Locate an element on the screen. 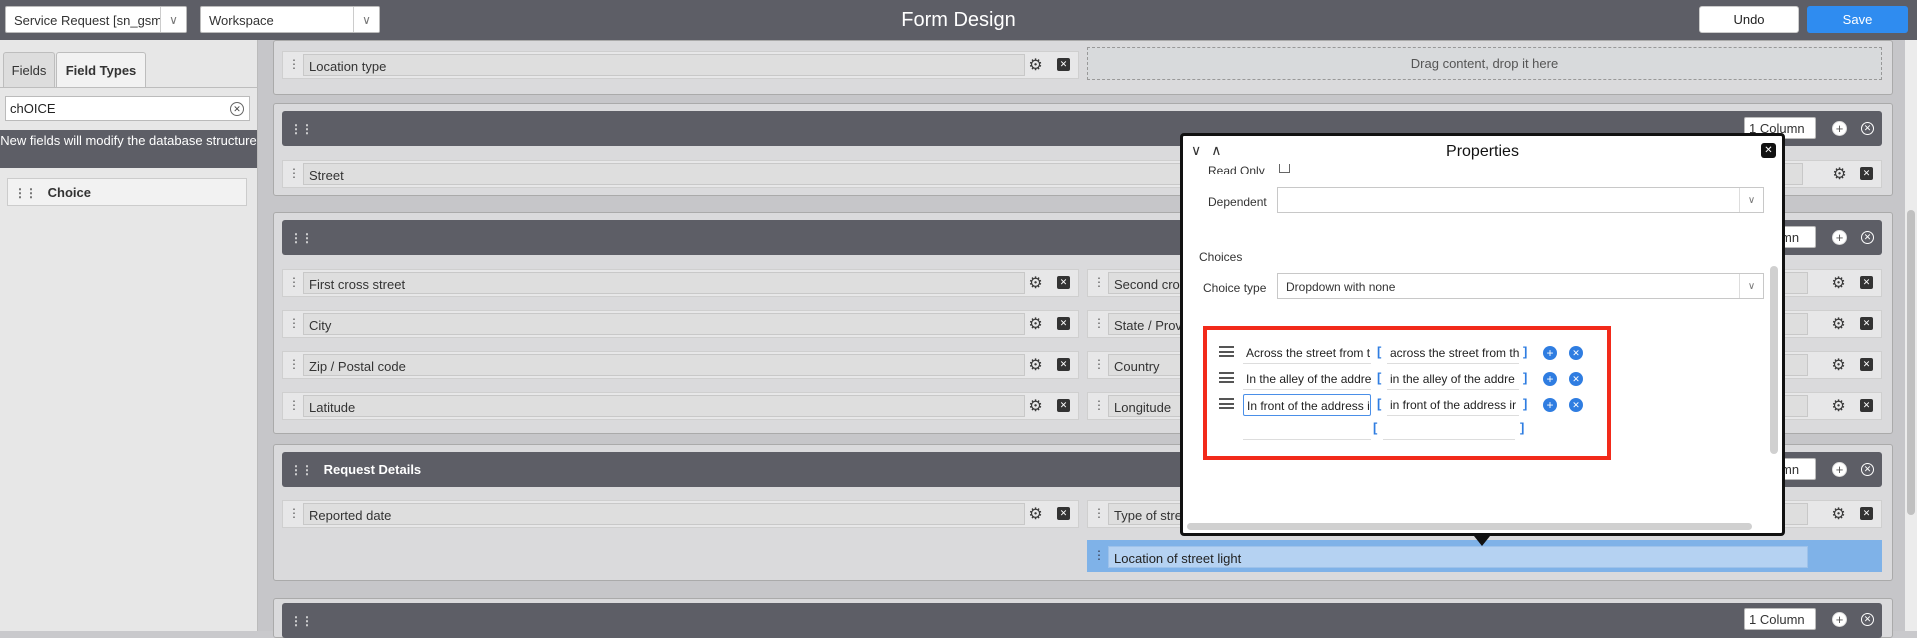  form-field: ⋮⋮ Location type ⚙ ✕ is located at coordinates (680, 65).